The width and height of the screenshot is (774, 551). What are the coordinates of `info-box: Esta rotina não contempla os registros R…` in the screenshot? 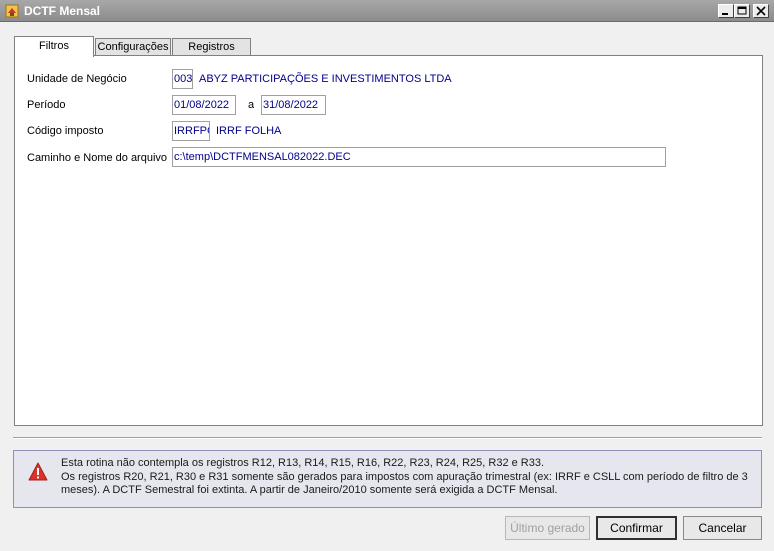 It's located at (387, 479).